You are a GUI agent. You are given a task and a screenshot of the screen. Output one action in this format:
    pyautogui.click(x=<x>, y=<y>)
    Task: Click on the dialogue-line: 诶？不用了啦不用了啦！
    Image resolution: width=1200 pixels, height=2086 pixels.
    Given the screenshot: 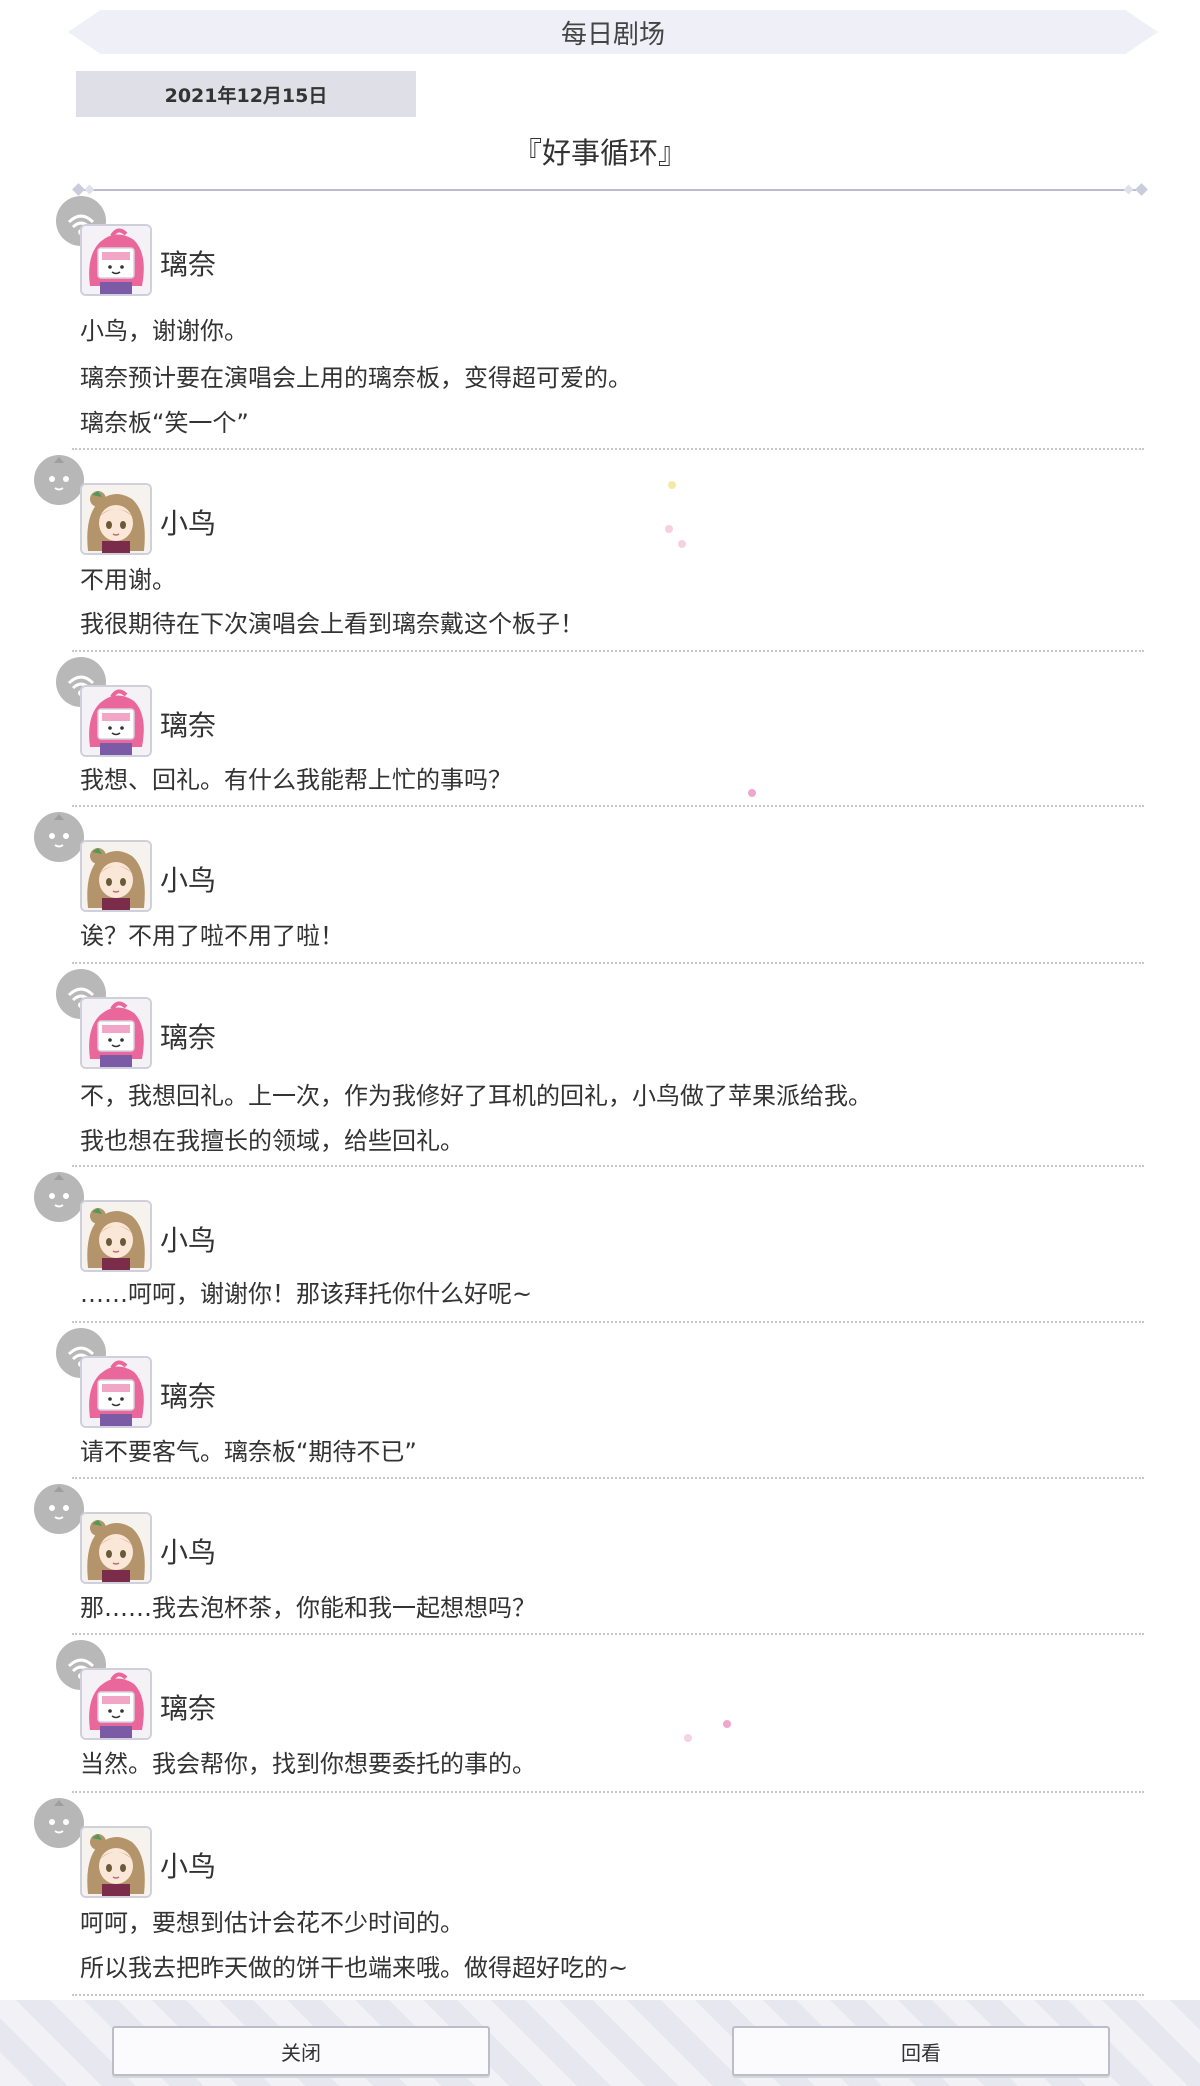 What is the action you would take?
    pyautogui.click(x=212, y=936)
    